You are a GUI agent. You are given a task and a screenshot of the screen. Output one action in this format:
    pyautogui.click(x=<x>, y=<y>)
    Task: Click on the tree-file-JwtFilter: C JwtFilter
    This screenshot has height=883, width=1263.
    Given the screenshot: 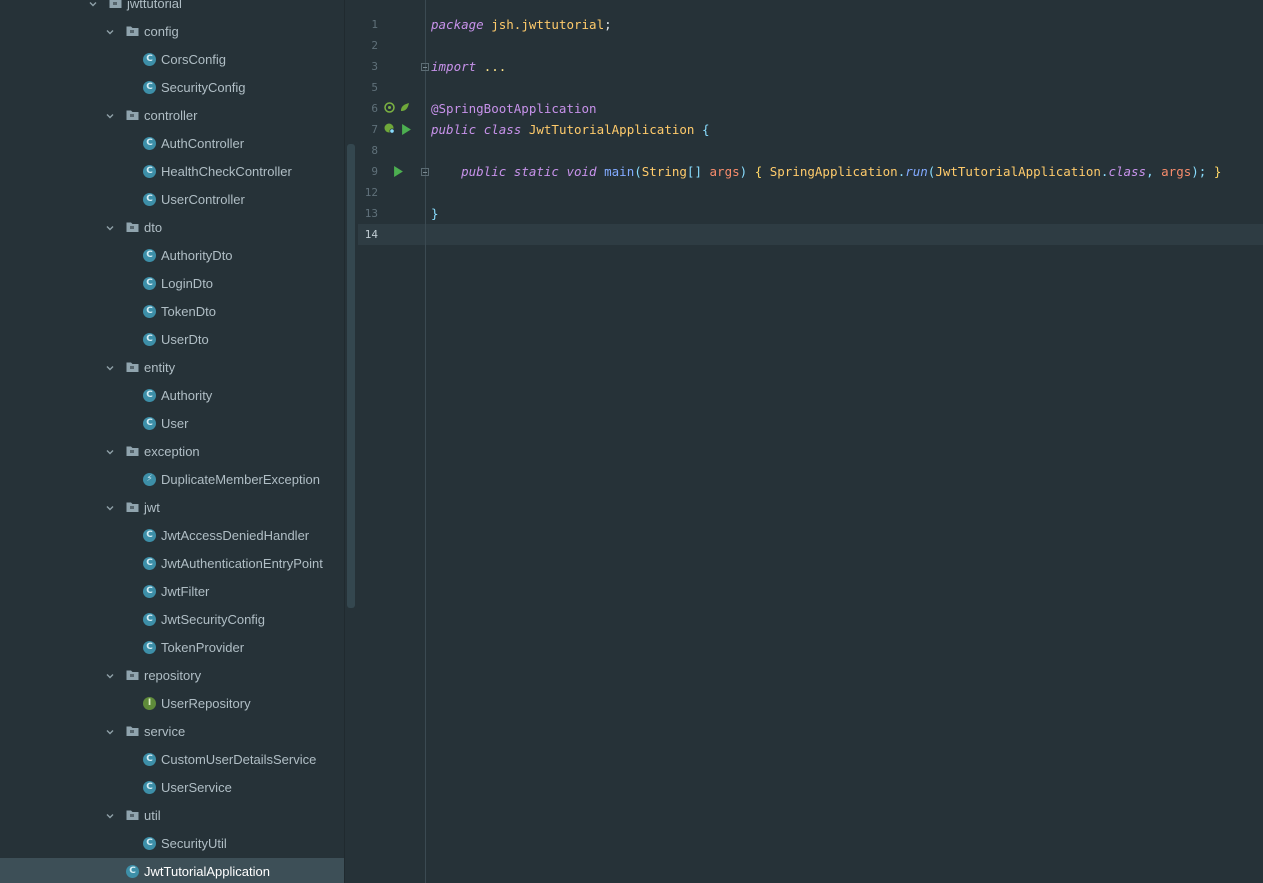 What is the action you would take?
    pyautogui.click(x=172, y=592)
    